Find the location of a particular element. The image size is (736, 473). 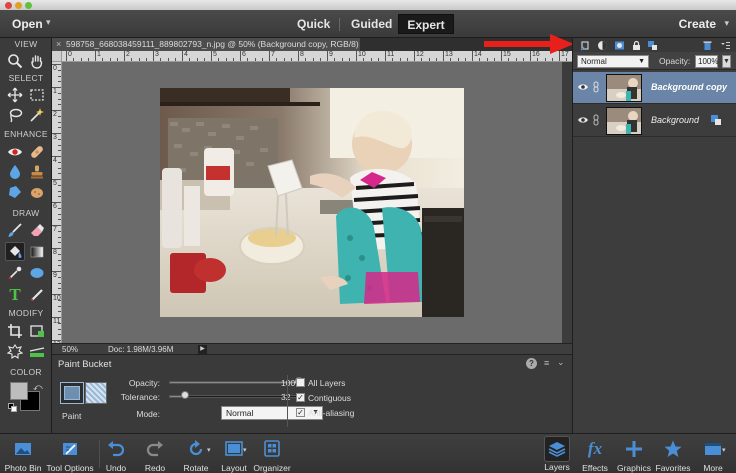

opacity-slider is located at coordinates (234, 382).